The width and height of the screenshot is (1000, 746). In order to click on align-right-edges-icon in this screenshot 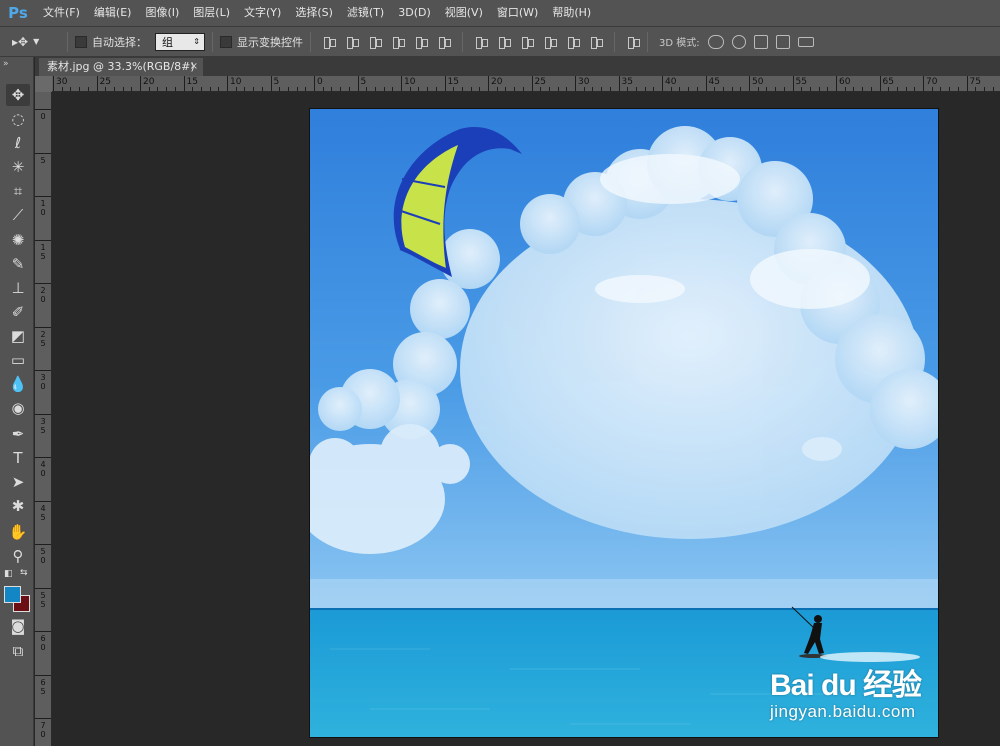, I will do `click(444, 42)`.